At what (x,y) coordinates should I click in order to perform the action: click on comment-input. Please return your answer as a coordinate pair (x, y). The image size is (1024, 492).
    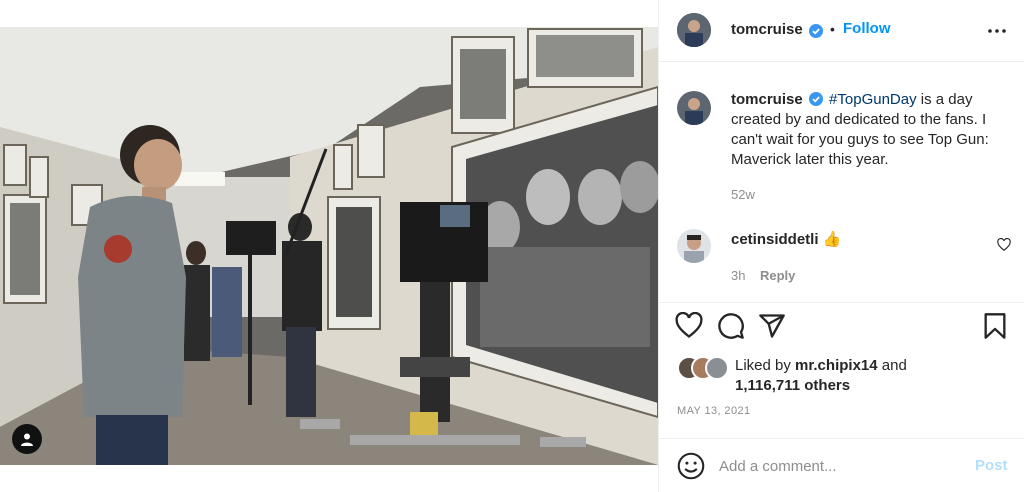
    Looking at the image, I should click on (839, 466).